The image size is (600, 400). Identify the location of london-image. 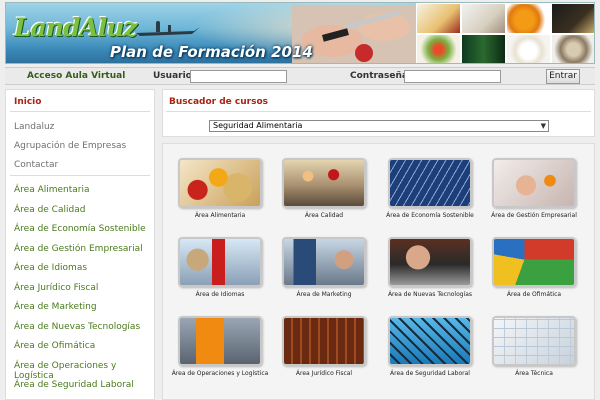
(220, 262).